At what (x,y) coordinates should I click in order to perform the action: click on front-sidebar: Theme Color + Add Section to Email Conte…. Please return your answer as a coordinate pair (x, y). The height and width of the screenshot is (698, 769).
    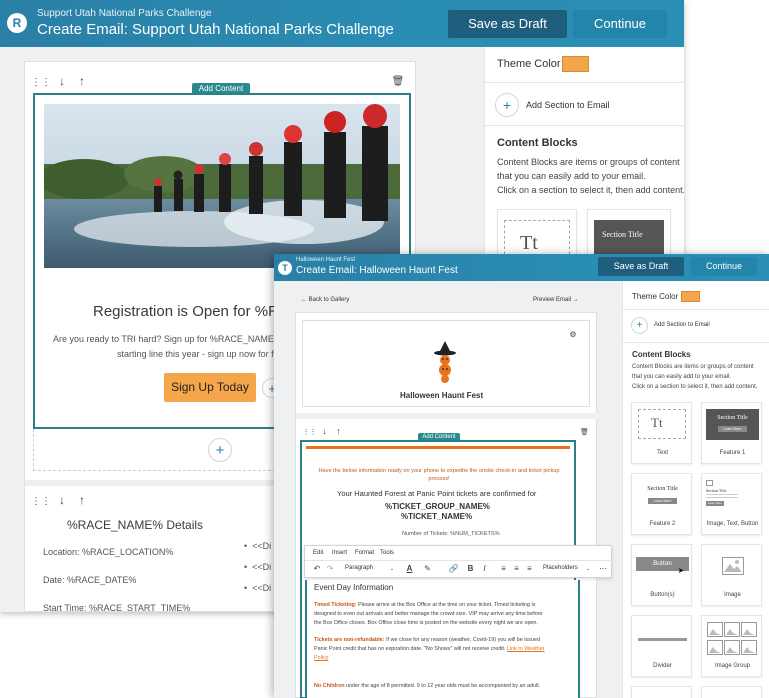
    Looking at the image, I should click on (695, 489).